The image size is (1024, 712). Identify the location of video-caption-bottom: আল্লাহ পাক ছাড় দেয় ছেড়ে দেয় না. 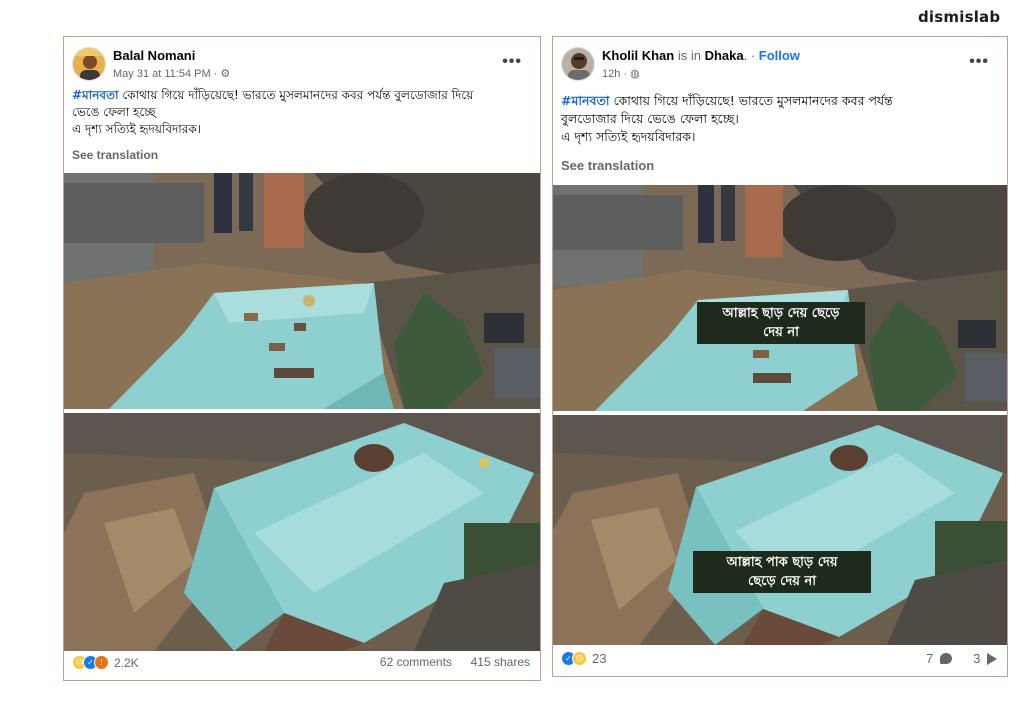
(782, 572).